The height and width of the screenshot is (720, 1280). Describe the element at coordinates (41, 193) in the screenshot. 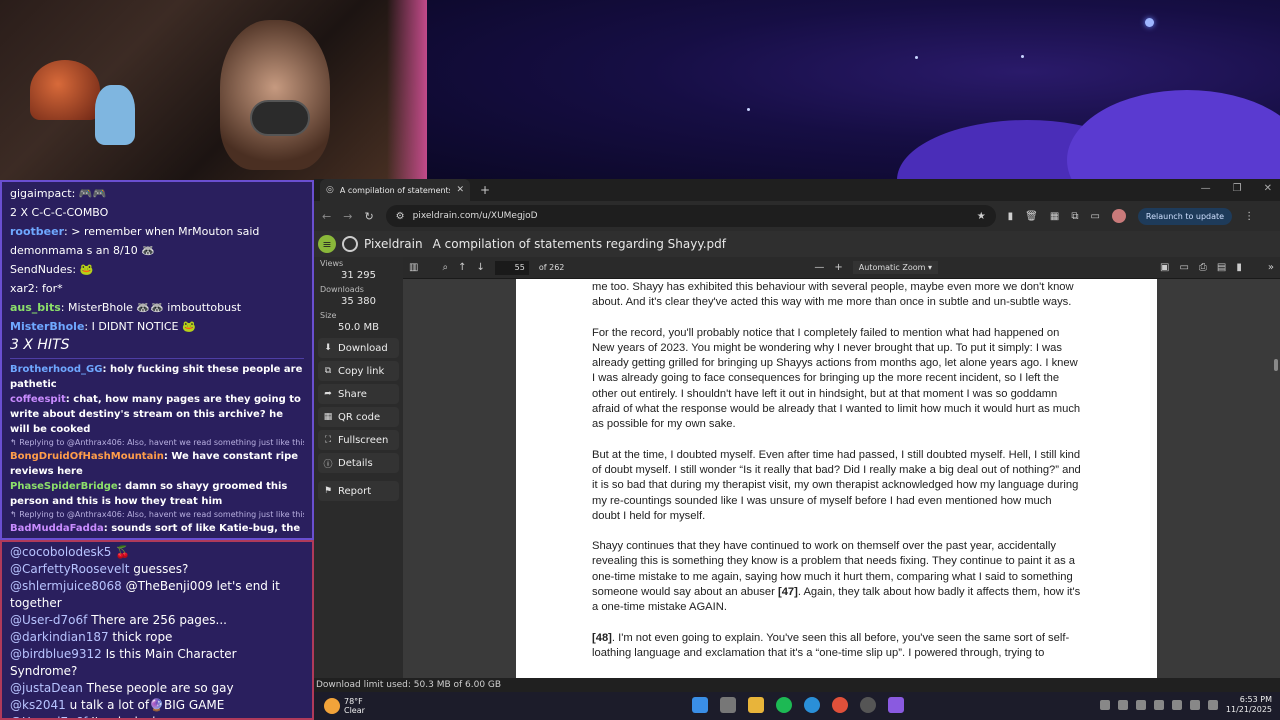

I see `chat-username: gigaimpact` at that location.